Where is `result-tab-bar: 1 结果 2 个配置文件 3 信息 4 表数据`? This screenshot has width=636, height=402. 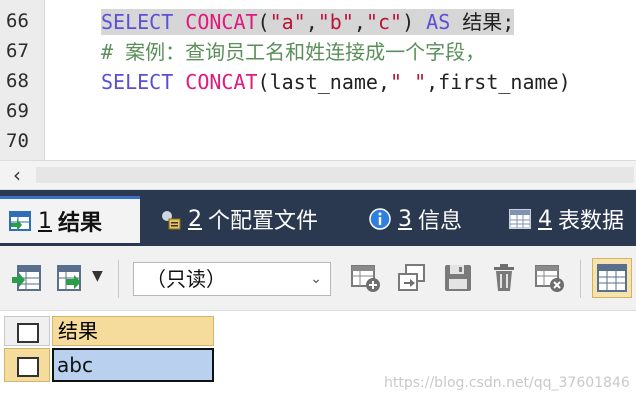
result-tab-bar: 1 结果 2 个配置文件 3 信息 4 表数据 is located at coordinates (318, 218).